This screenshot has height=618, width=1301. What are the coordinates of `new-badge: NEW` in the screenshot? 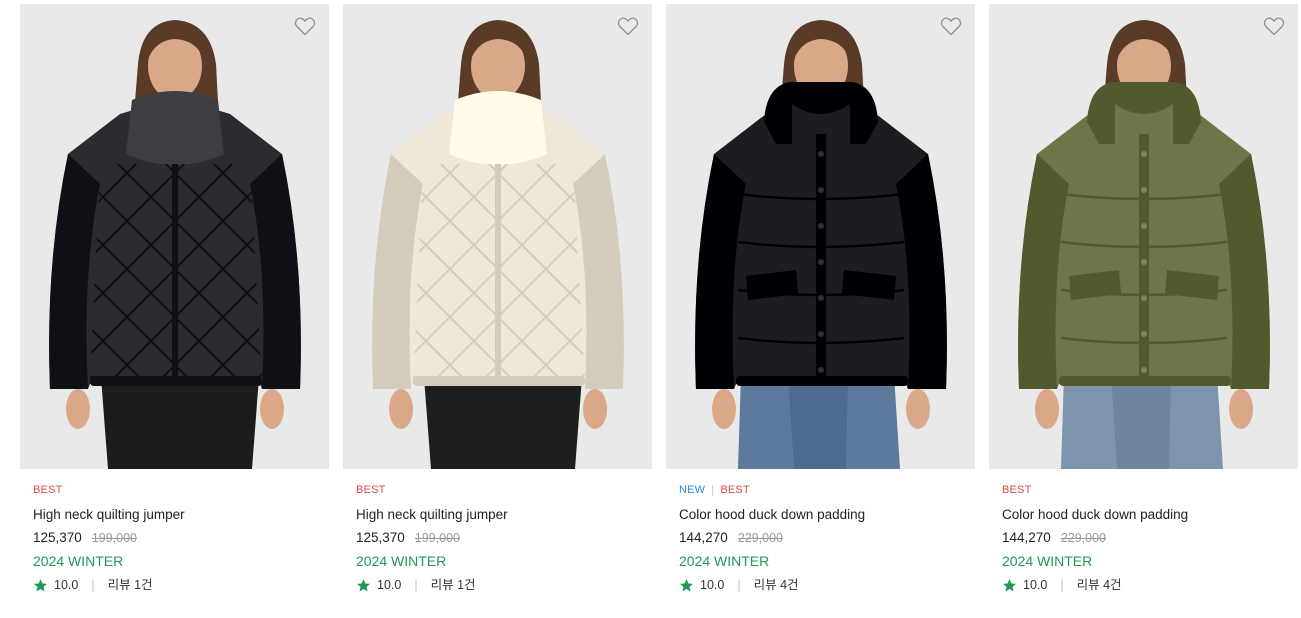 It's located at (692, 490).